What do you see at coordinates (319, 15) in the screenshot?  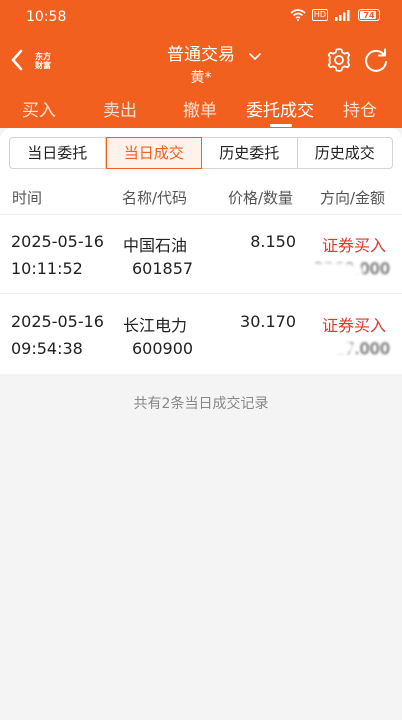 I see `hd-badge: HD` at bounding box center [319, 15].